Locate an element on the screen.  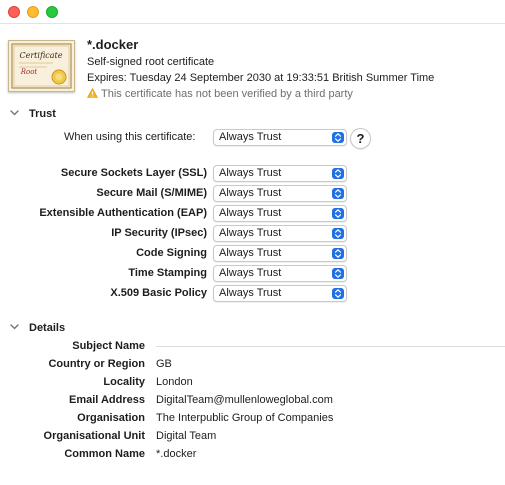
policy-popup-time-stamping: Always Trust is located at coordinates (280, 273).